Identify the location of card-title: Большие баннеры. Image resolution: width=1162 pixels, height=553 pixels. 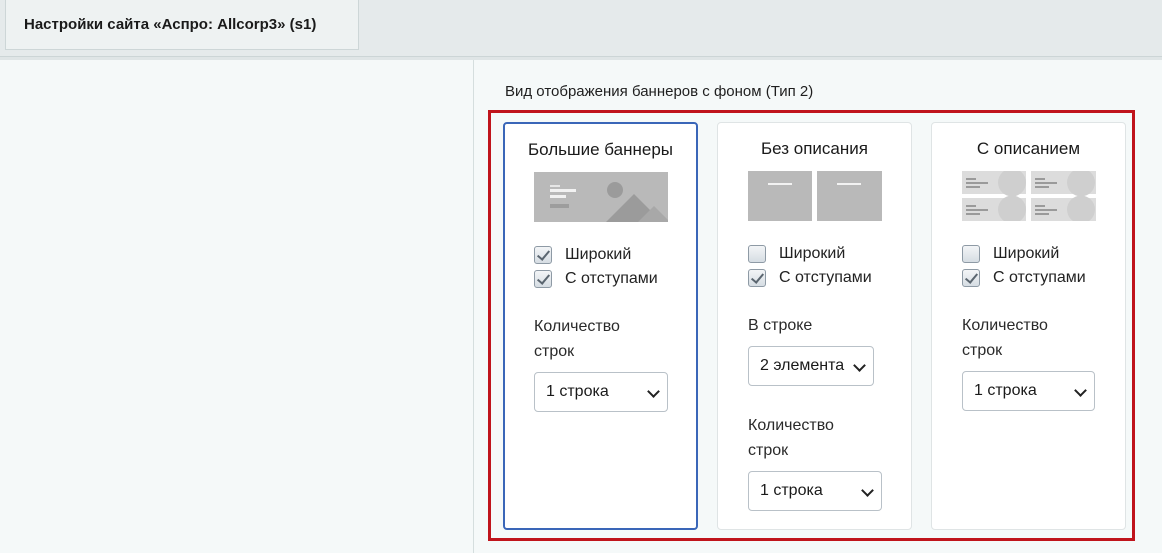
(600, 149).